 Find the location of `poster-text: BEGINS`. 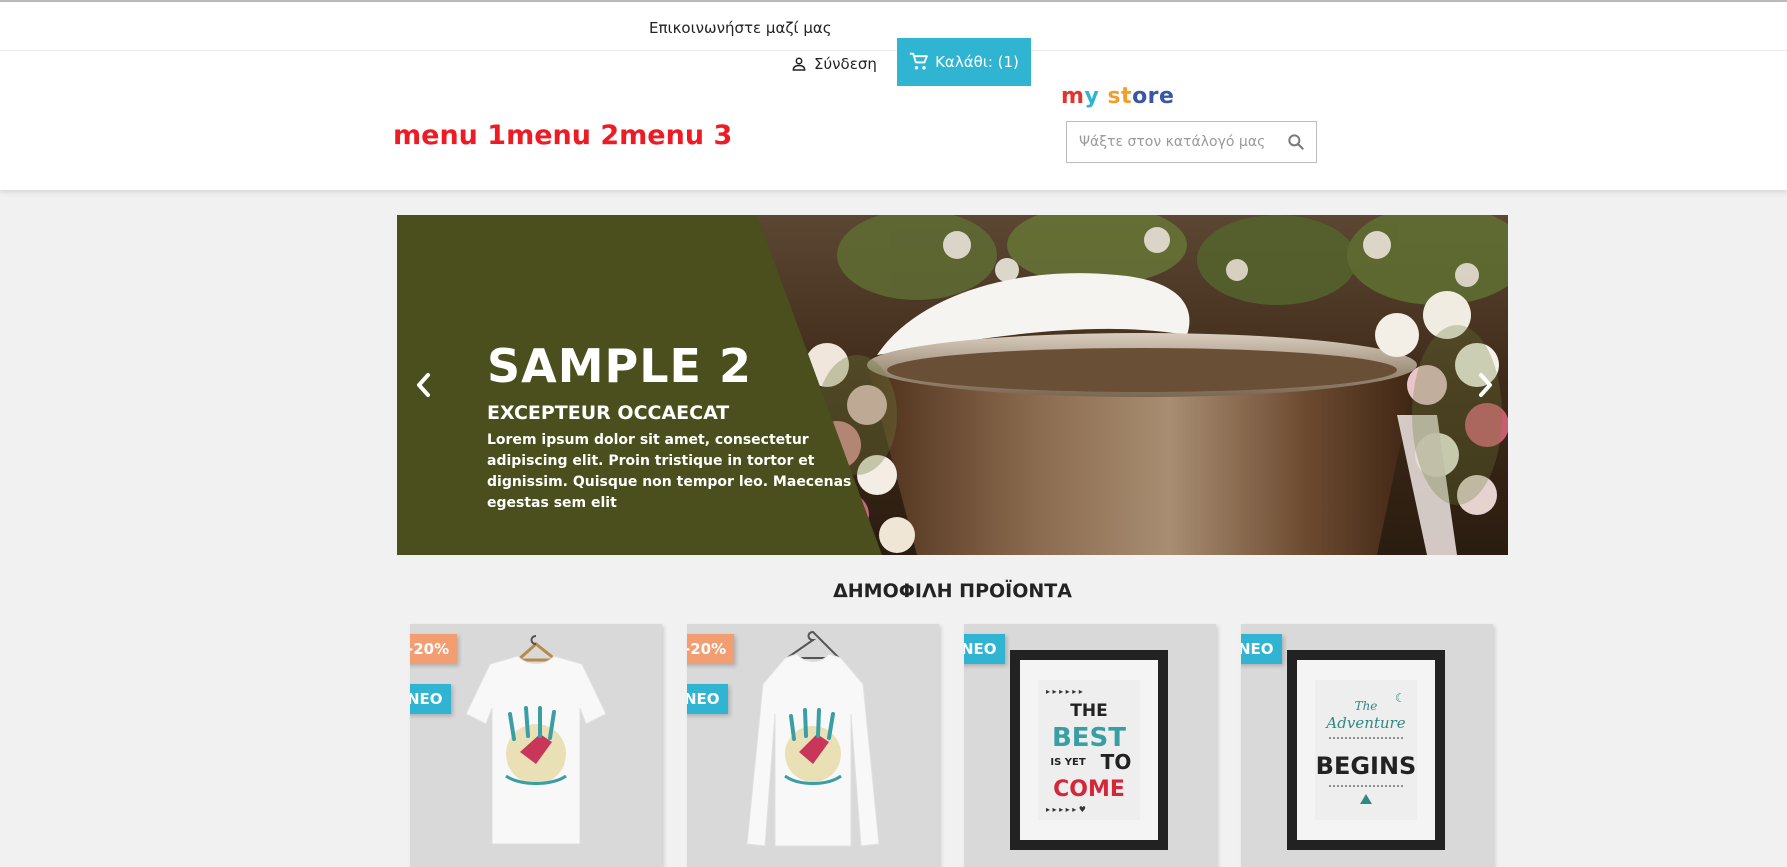

poster-text: BEGINS is located at coordinates (1366, 766).